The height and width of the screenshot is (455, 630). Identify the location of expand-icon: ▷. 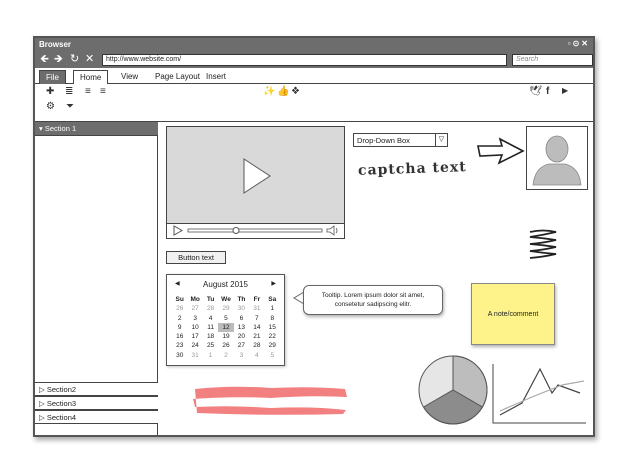
(42, 417).